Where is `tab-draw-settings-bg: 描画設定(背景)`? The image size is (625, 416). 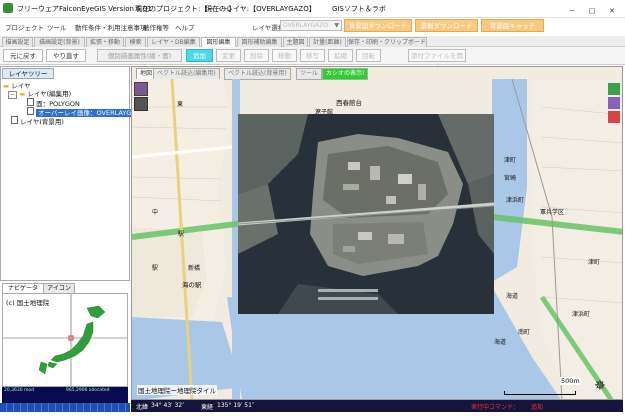
tab-draw-settings-bg: 描画設定(背景) is located at coordinates (59, 42).